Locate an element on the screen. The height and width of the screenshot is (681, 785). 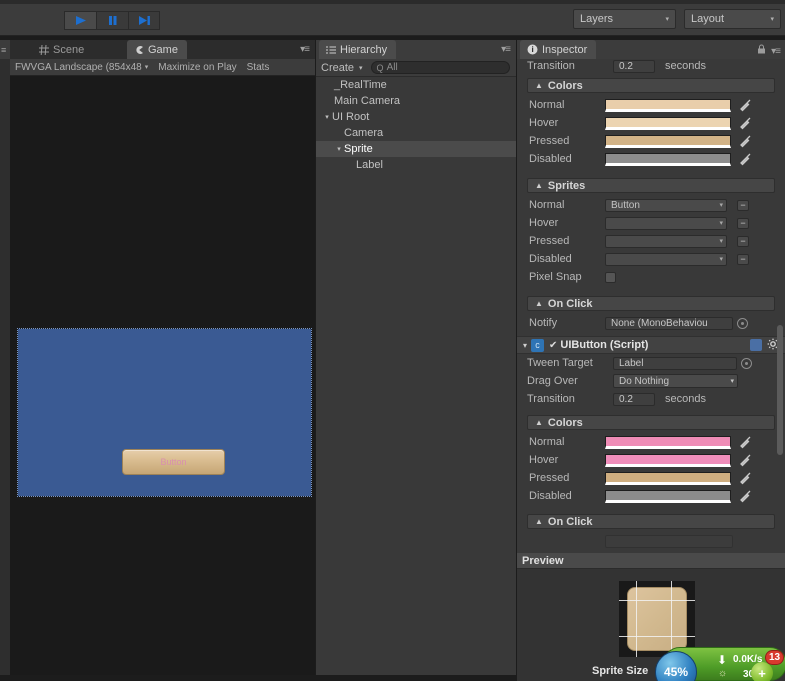
maximize-on-play-toggle: Maximize on Play is located at coordinates (197, 67).